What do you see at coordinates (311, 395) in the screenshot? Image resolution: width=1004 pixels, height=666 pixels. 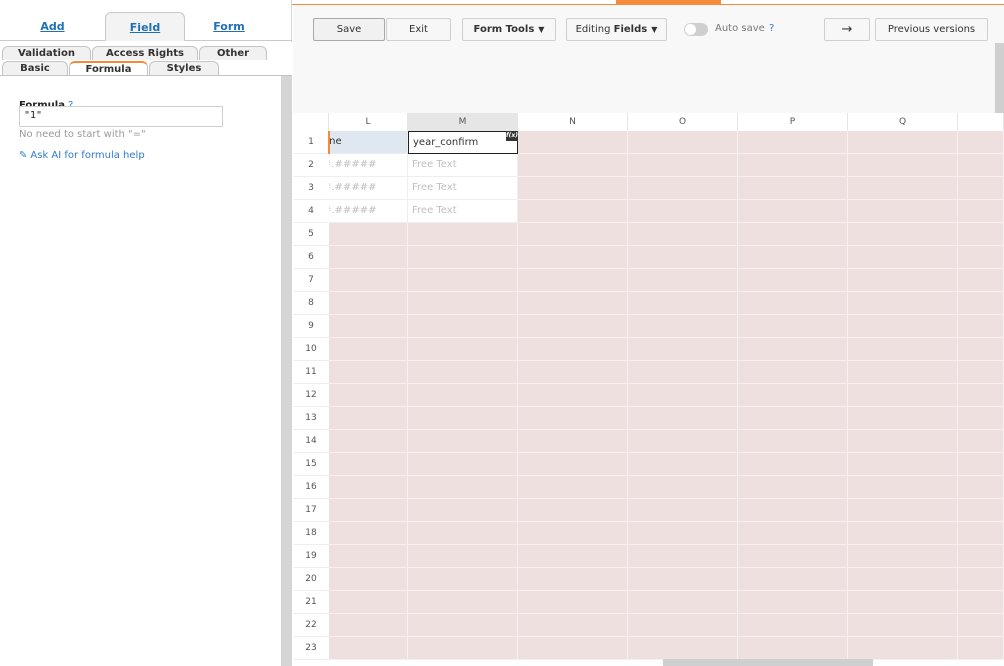 I see `row-header-12: 12` at bounding box center [311, 395].